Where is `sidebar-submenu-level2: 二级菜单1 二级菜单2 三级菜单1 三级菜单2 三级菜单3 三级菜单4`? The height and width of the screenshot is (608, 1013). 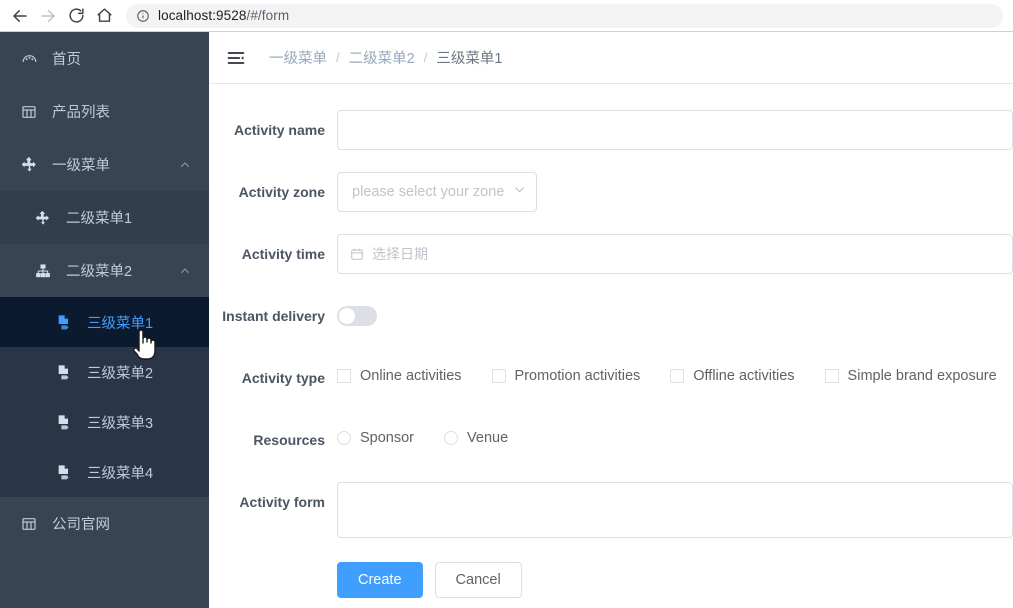
sidebar-submenu-level2: 二级菜单1 二级菜单2 三级菜单1 三级菜单2 三级菜单3 三级菜单4 is located at coordinates (104, 344).